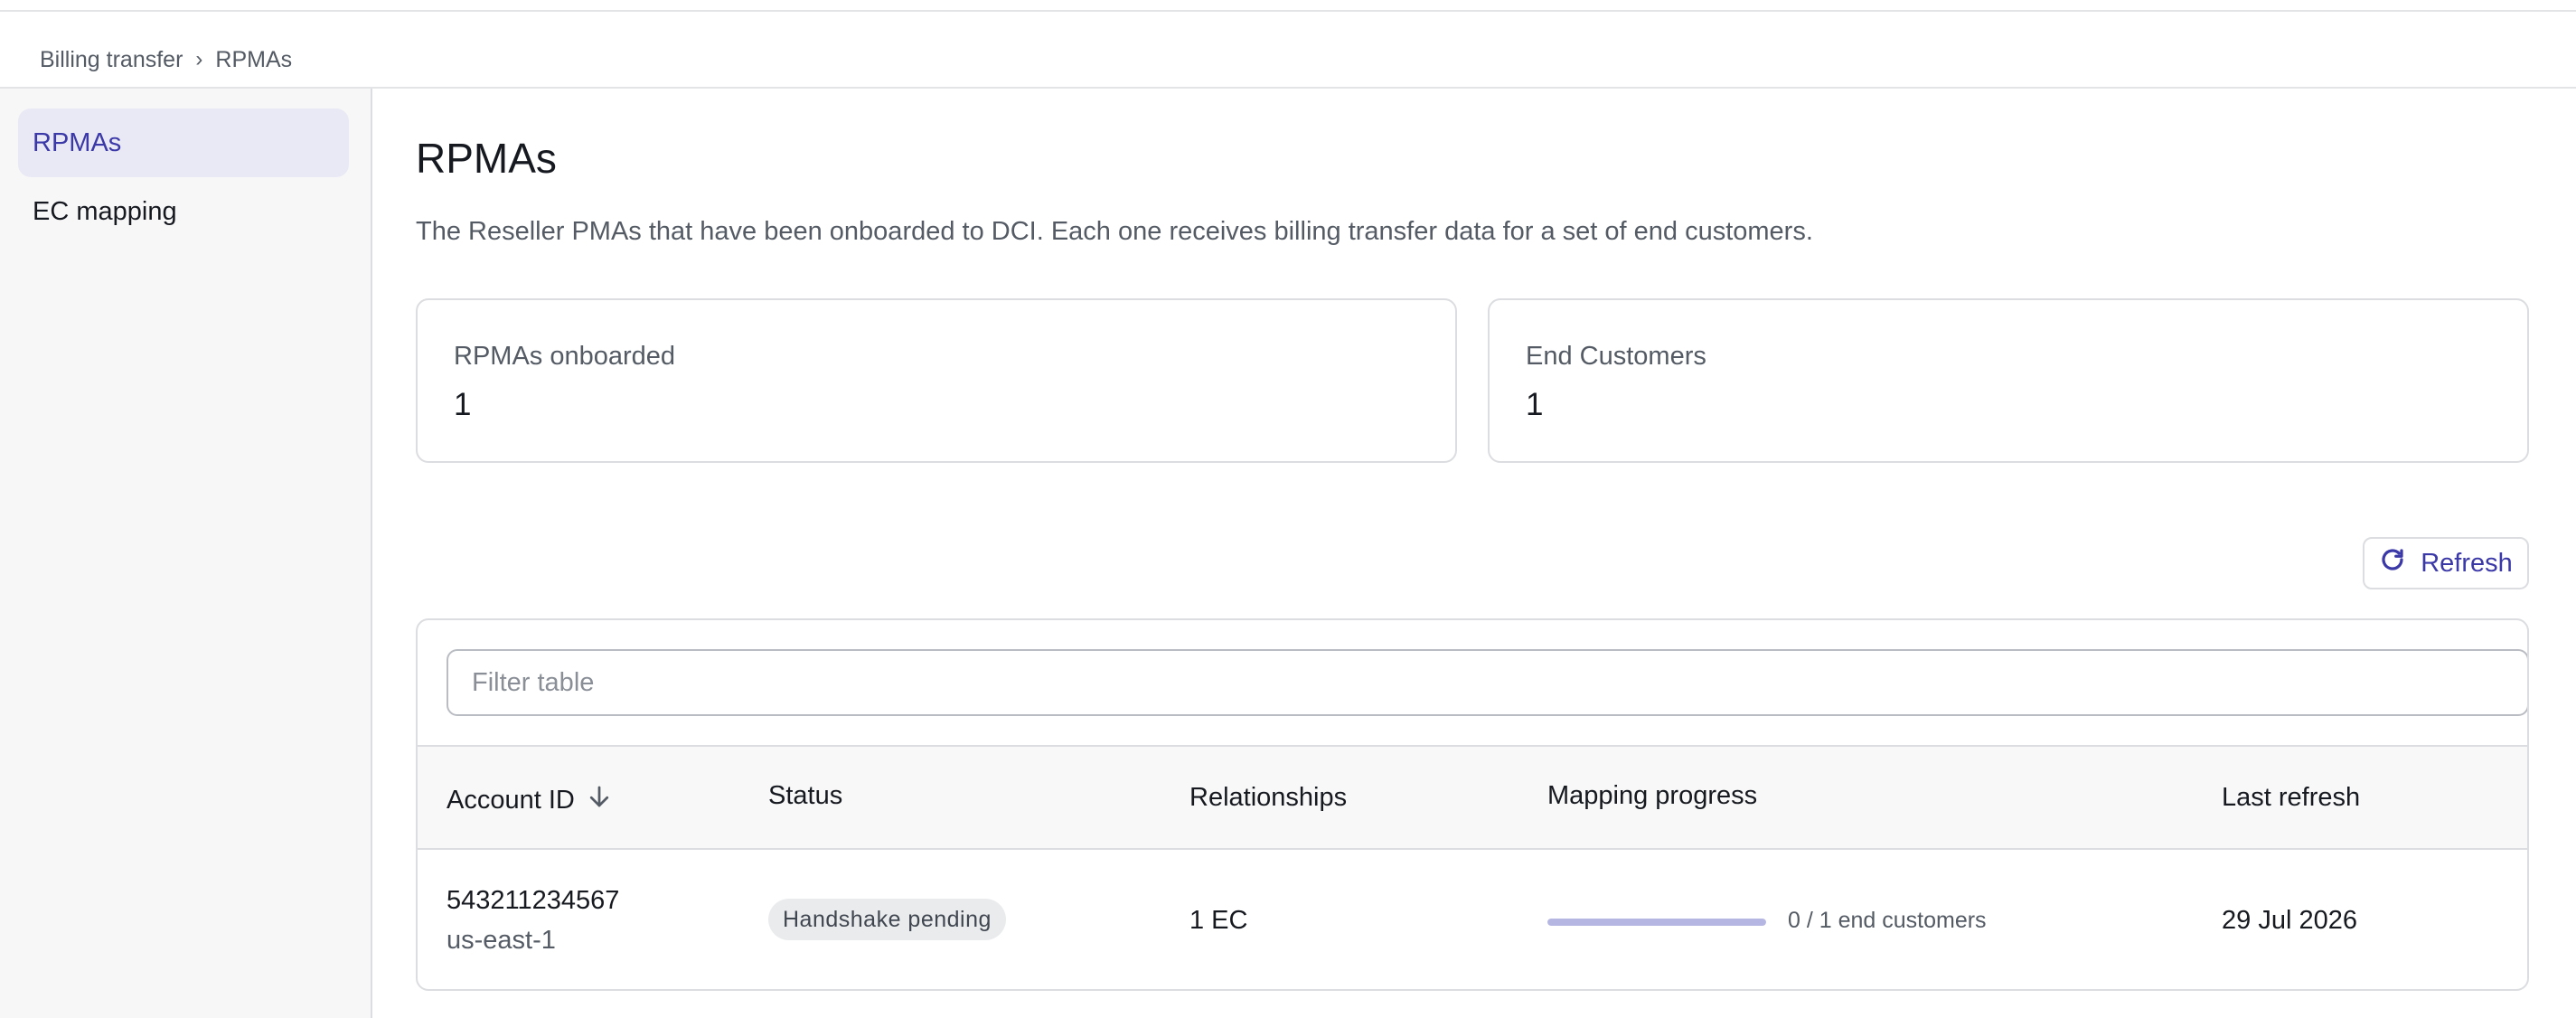 This screenshot has height=1018, width=2576. I want to click on refresh-icon, so click(2393, 563).